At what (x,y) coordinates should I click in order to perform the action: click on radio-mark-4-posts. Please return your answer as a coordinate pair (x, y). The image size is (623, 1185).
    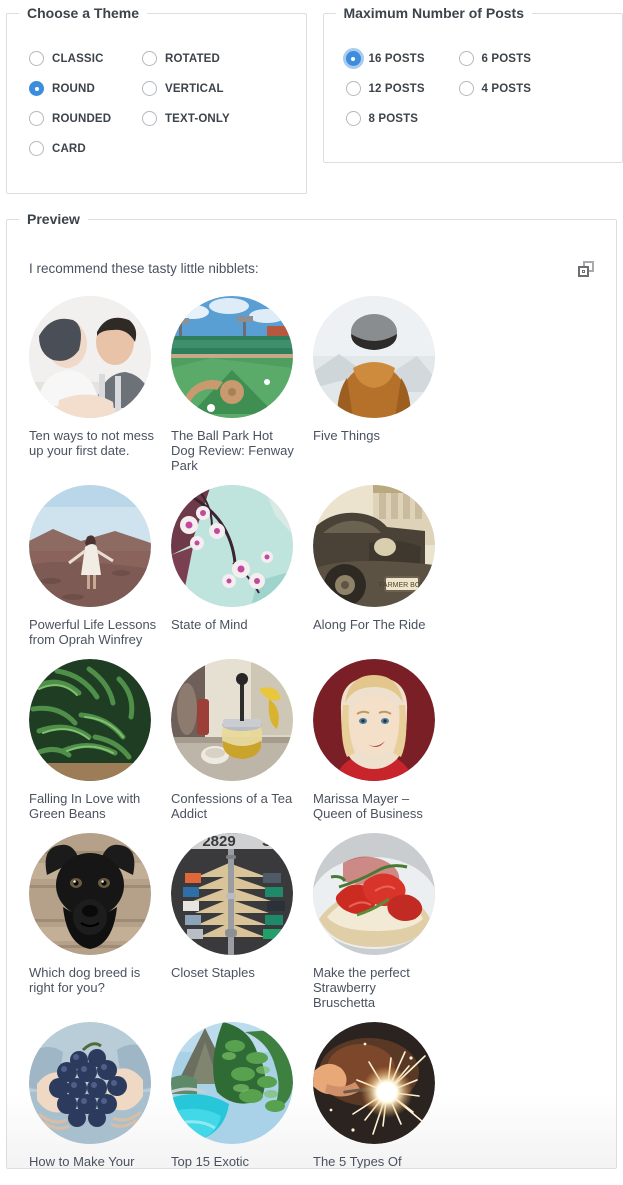
    Looking at the image, I should click on (466, 89).